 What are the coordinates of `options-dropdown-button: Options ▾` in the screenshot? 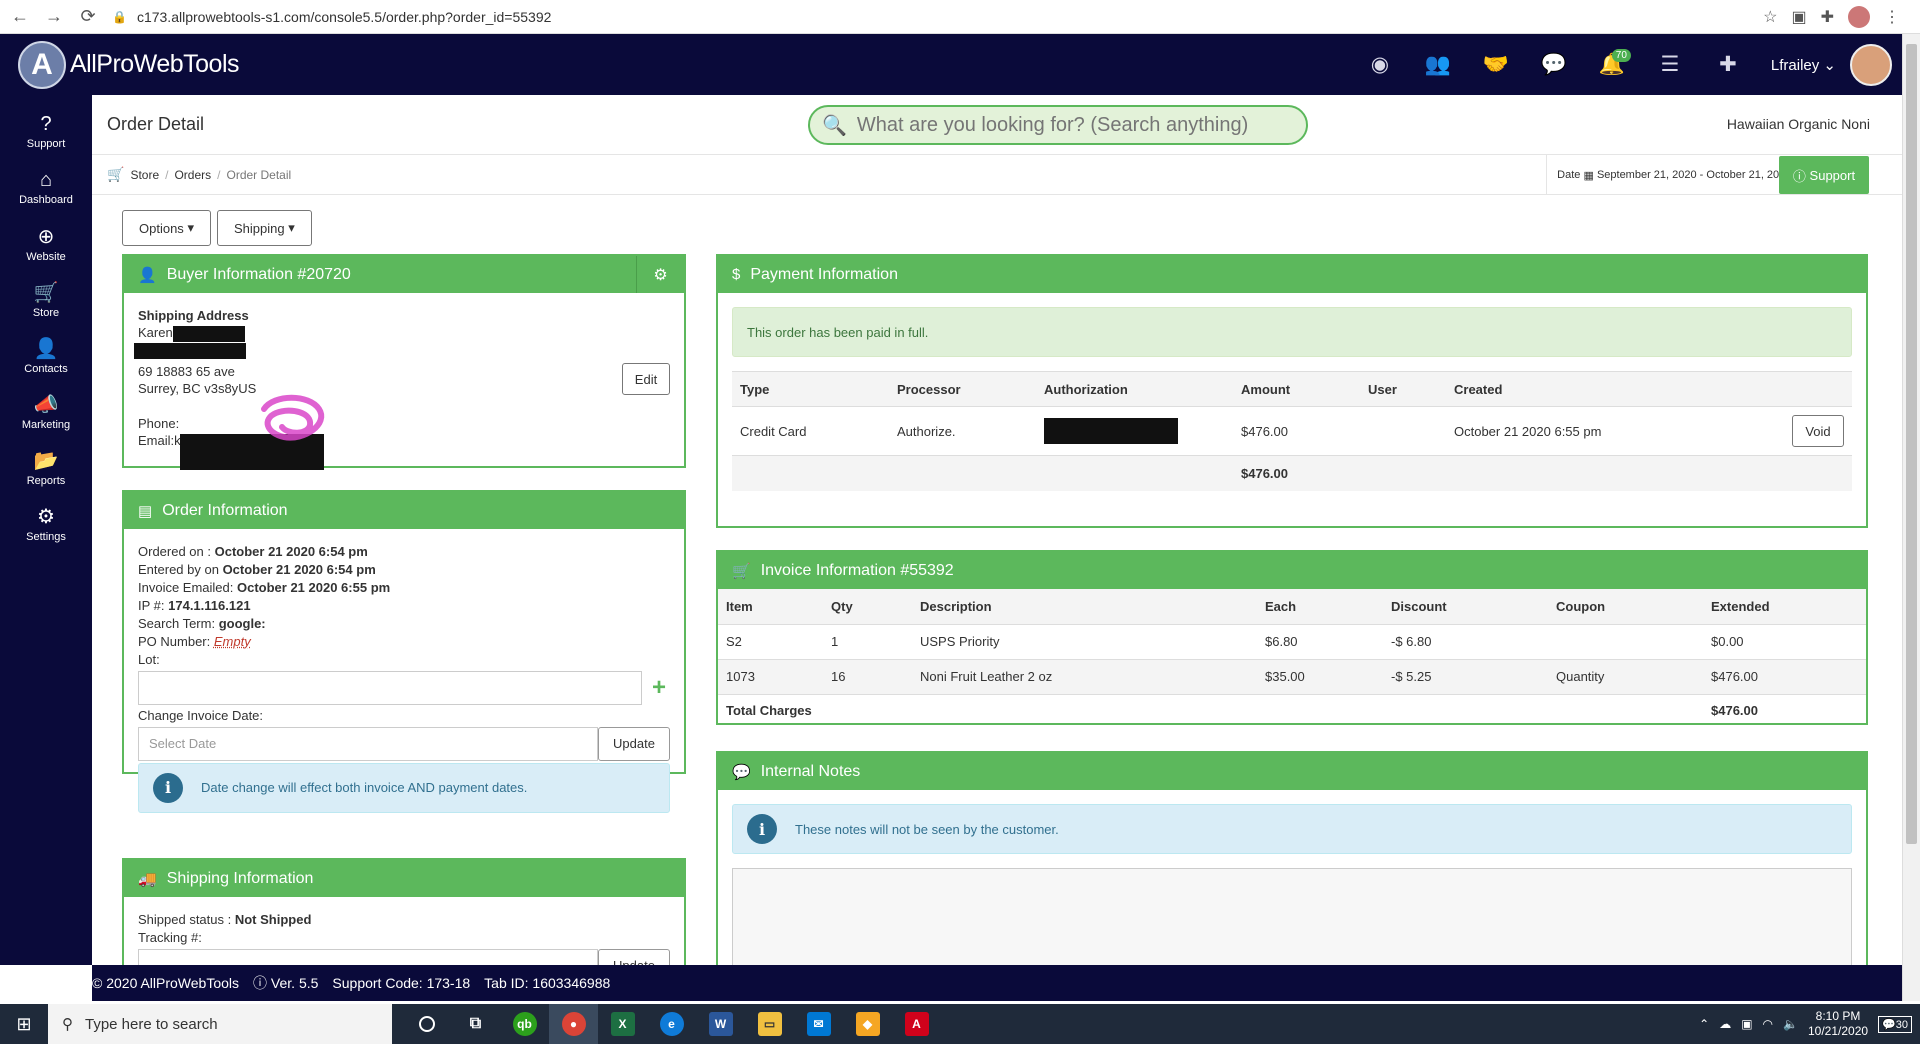 It's located at (166, 228).